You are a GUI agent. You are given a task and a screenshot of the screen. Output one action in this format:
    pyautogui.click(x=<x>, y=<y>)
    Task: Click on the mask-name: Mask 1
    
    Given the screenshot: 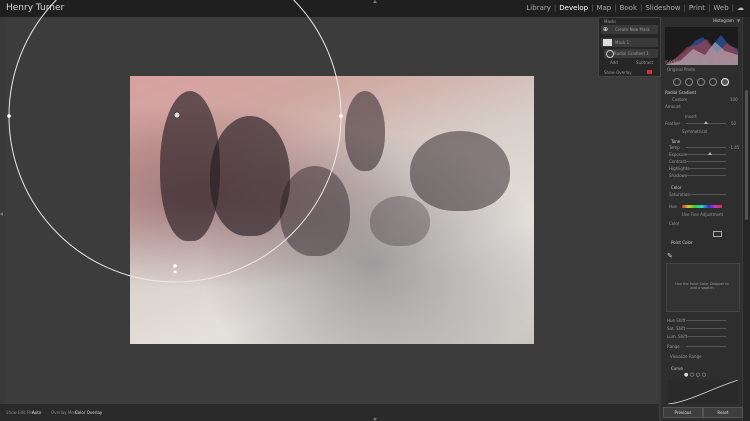 What is the action you would take?
    pyautogui.click(x=622, y=42)
    